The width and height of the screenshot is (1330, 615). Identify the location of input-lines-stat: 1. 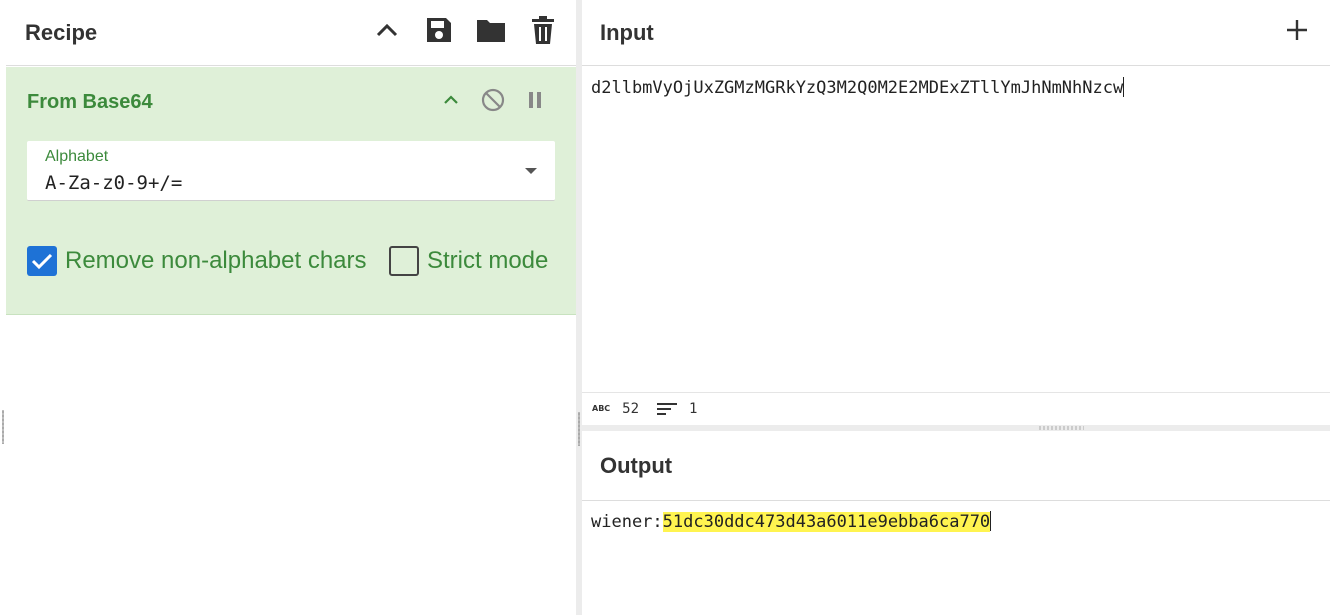
(677, 409).